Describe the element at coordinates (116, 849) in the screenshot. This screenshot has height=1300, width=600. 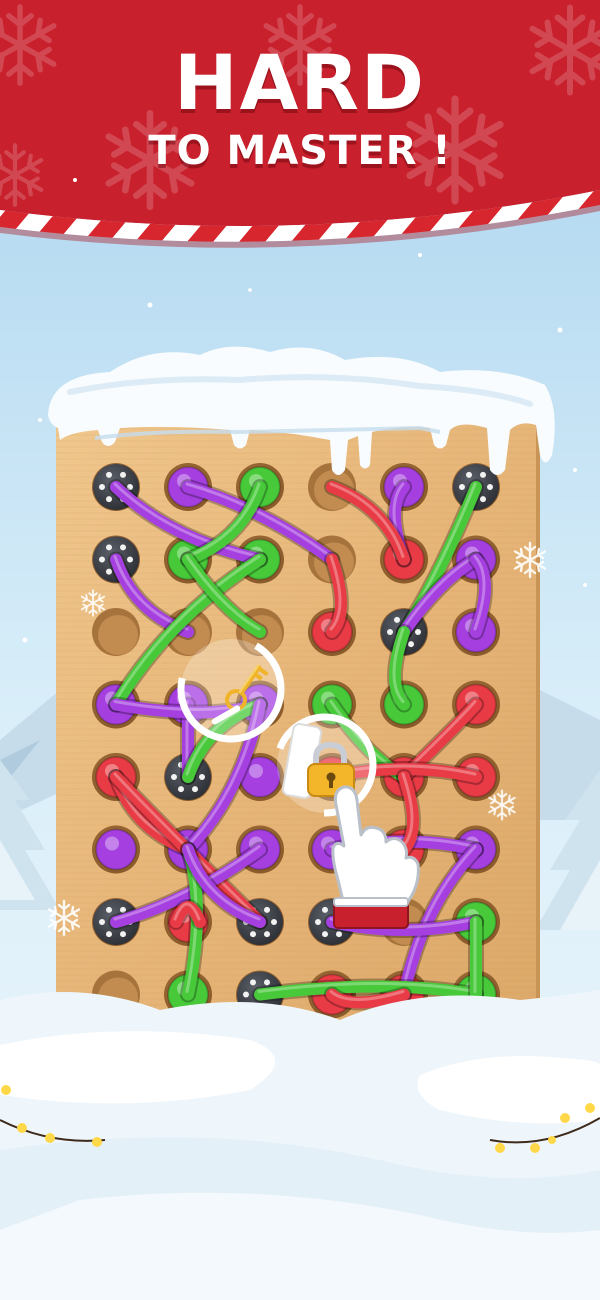
I see `rope-pin` at that location.